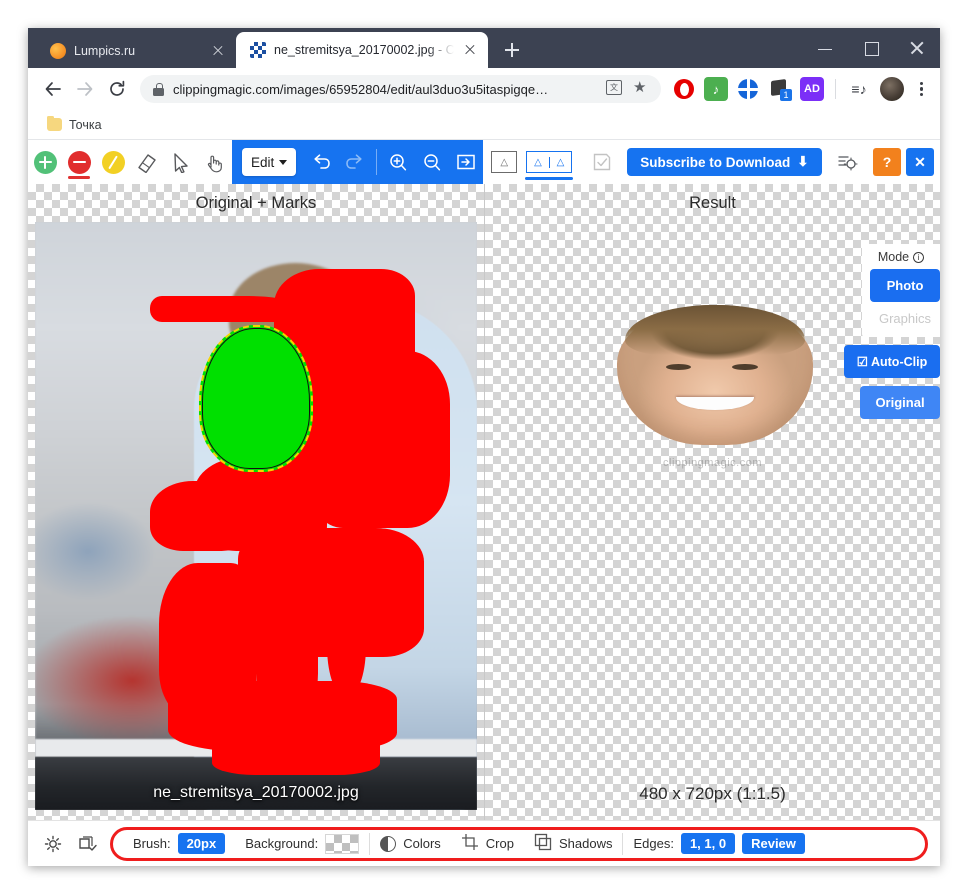 The image size is (968, 886). What do you see at coordinates (87, 844) in the screenshot?
I see `layers-icon` at bounding box center [87, 844].